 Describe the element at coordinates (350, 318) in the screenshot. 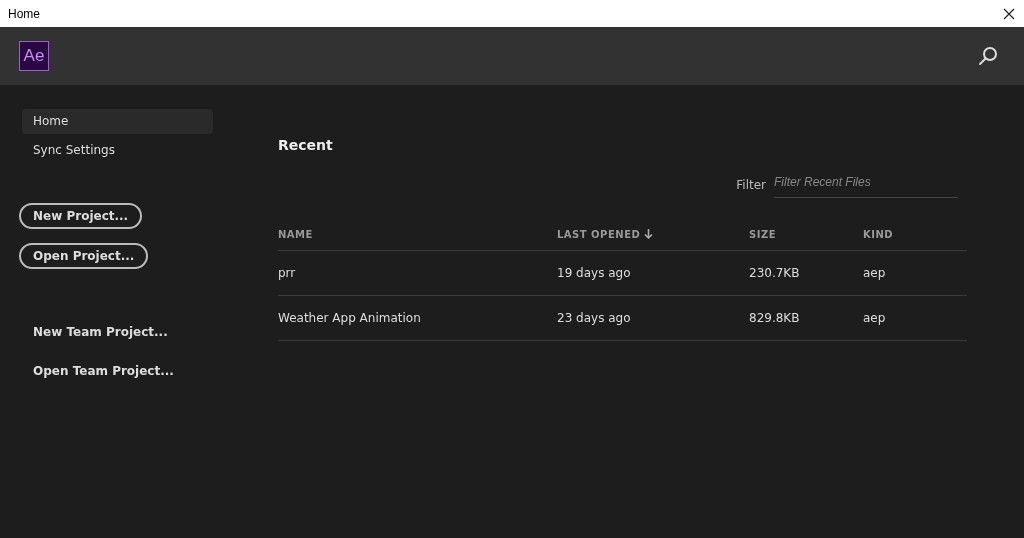

I see `table-cell-text: Weather App Animation` at that location.